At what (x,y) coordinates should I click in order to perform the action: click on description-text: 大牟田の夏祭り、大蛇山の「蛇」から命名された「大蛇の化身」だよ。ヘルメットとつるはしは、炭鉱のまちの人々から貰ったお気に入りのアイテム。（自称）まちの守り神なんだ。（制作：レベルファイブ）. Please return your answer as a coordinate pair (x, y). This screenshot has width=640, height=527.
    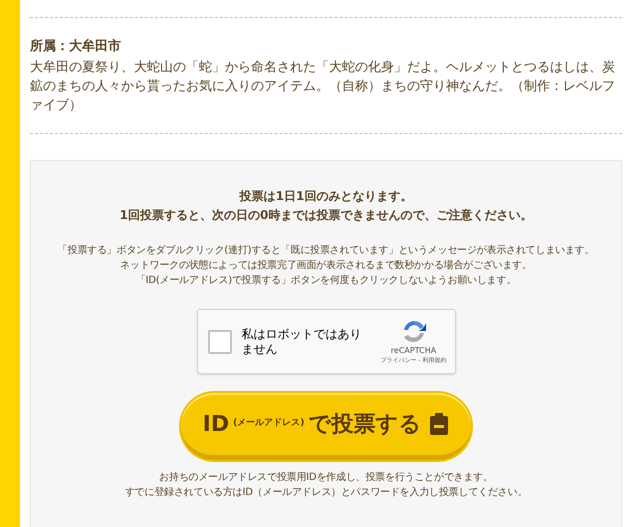
    Looking at the image, I should click on (323, 87).